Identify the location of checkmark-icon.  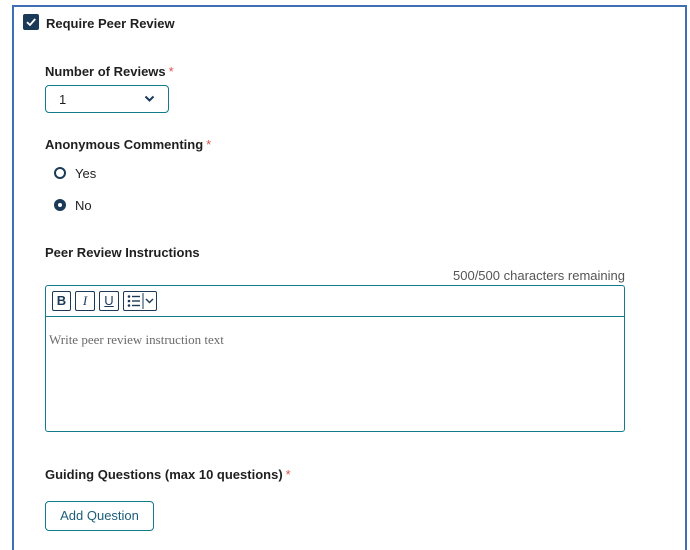
(31, 22).